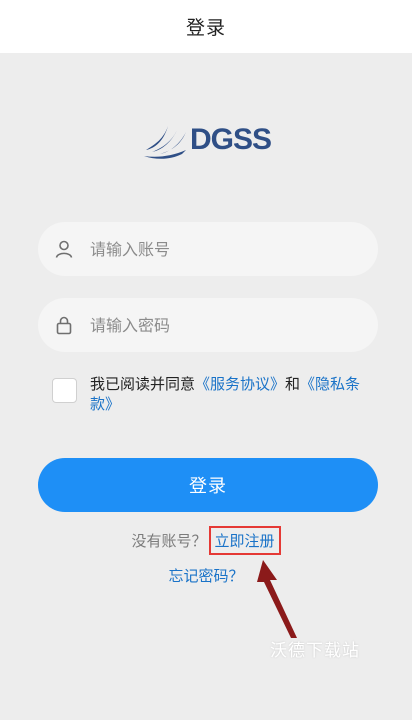  What do you see at coordinates (206, 575) in the screenshot?
I see `forgot-password-link: 忘记密码？` at bounding box center [206, 575].